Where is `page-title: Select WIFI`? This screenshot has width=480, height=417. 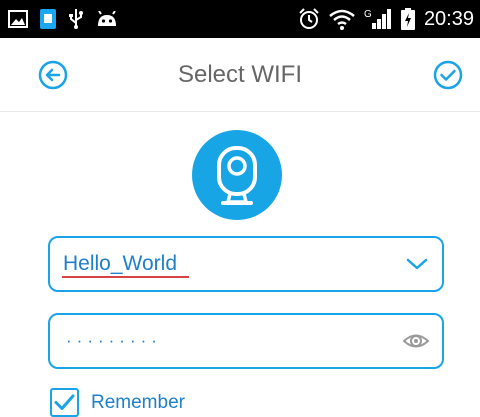 page-title: Select WIFI is located at coordinates (240, 74).